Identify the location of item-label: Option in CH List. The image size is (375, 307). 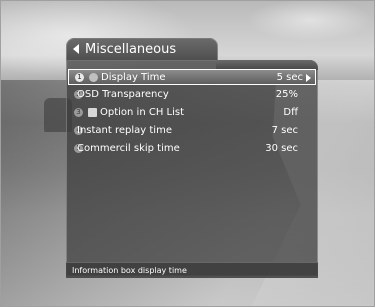
(142, 112).